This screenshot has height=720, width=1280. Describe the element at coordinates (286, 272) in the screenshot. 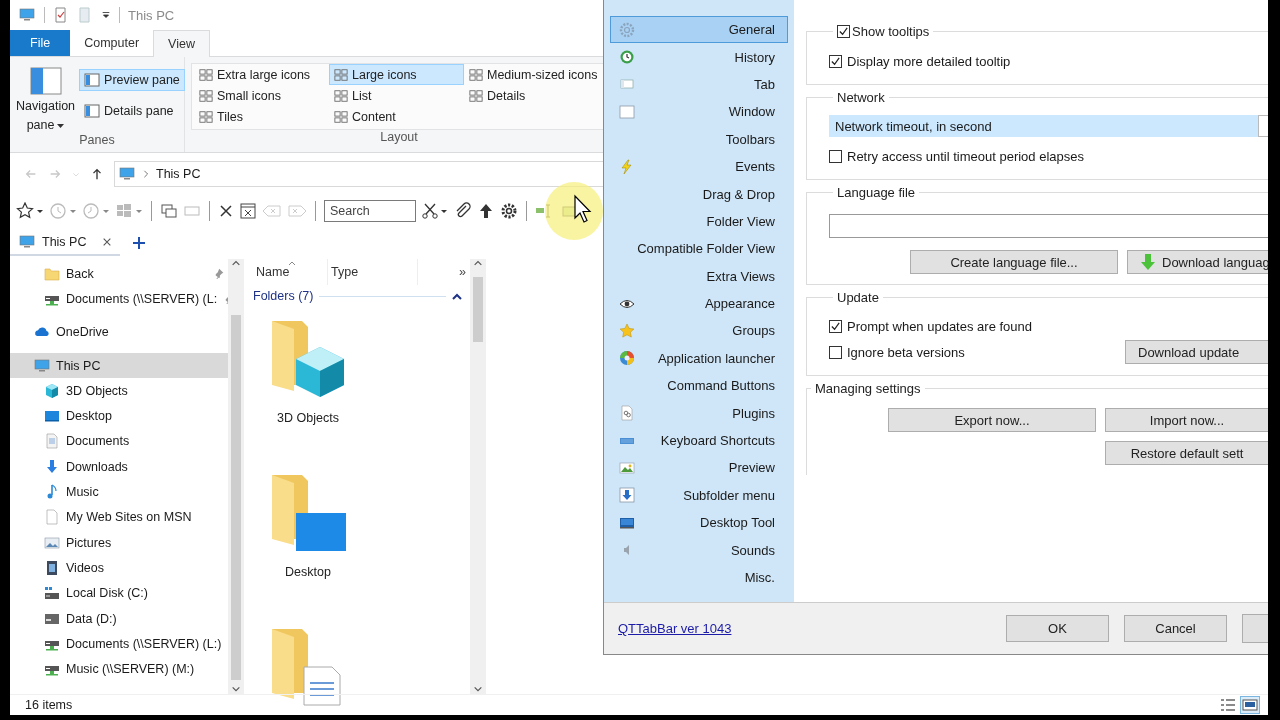

I see `column-header: Name` at that location.